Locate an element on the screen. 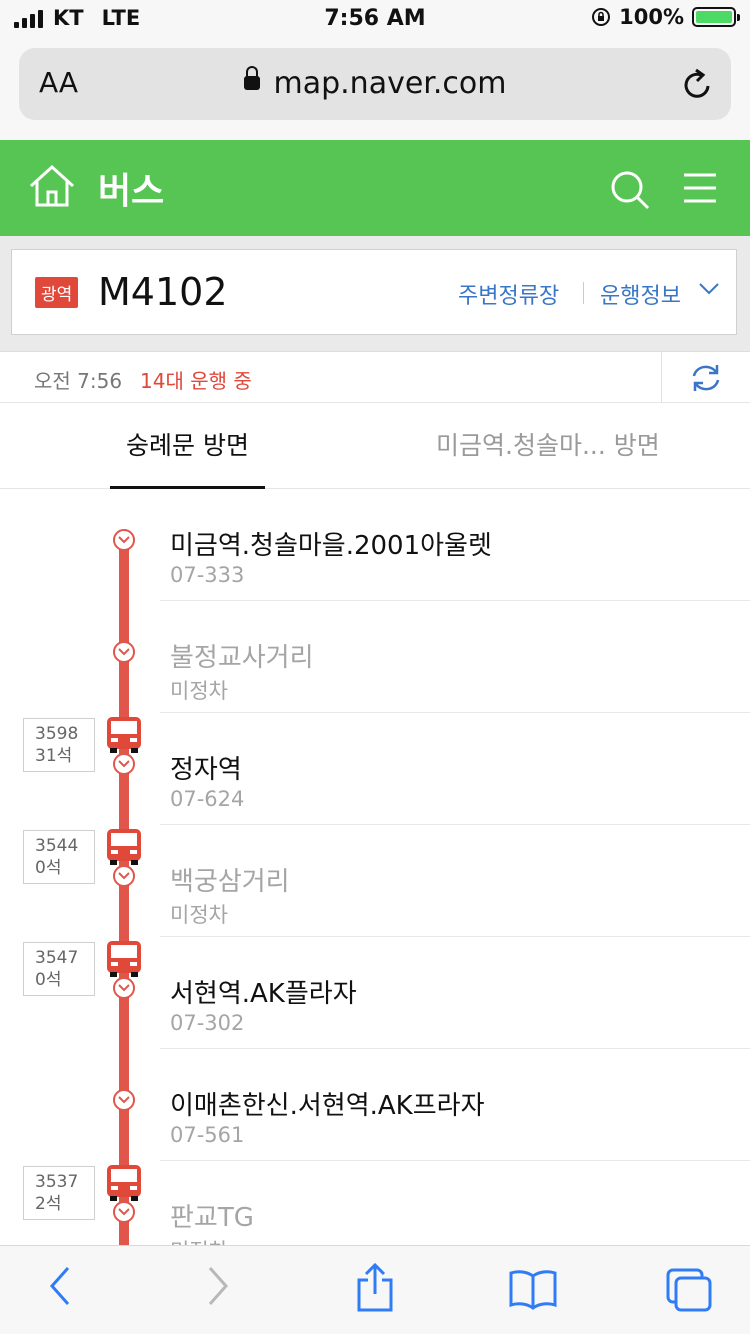 Image resolution: width=750 pixels, height=1334 pixels. tab-direction-sungnyemun: 숭례문 방면 is located at coordinates (187, 446).